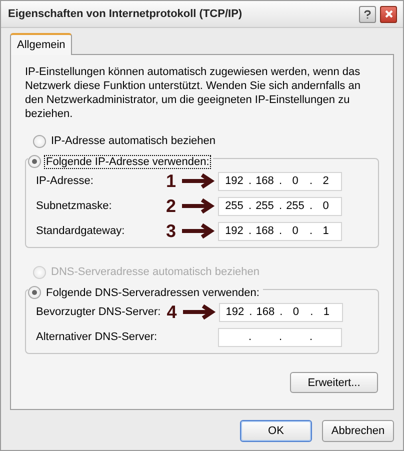 The image size is (404, 451). I want to click on close-button, so click(388, 14).